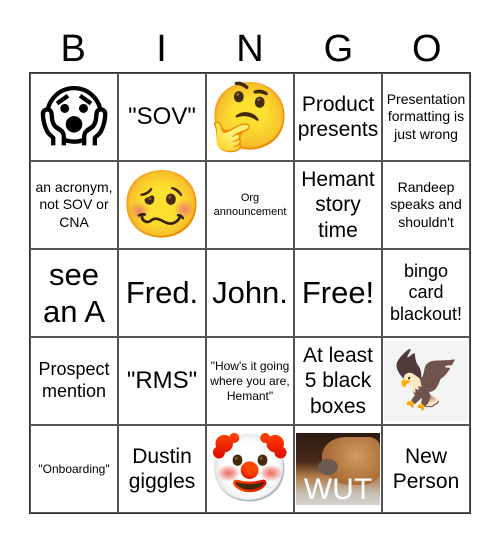 The image size is (500, 544). I want to click on bingo-cell: At least 5 black boxes, so click(338, 381).